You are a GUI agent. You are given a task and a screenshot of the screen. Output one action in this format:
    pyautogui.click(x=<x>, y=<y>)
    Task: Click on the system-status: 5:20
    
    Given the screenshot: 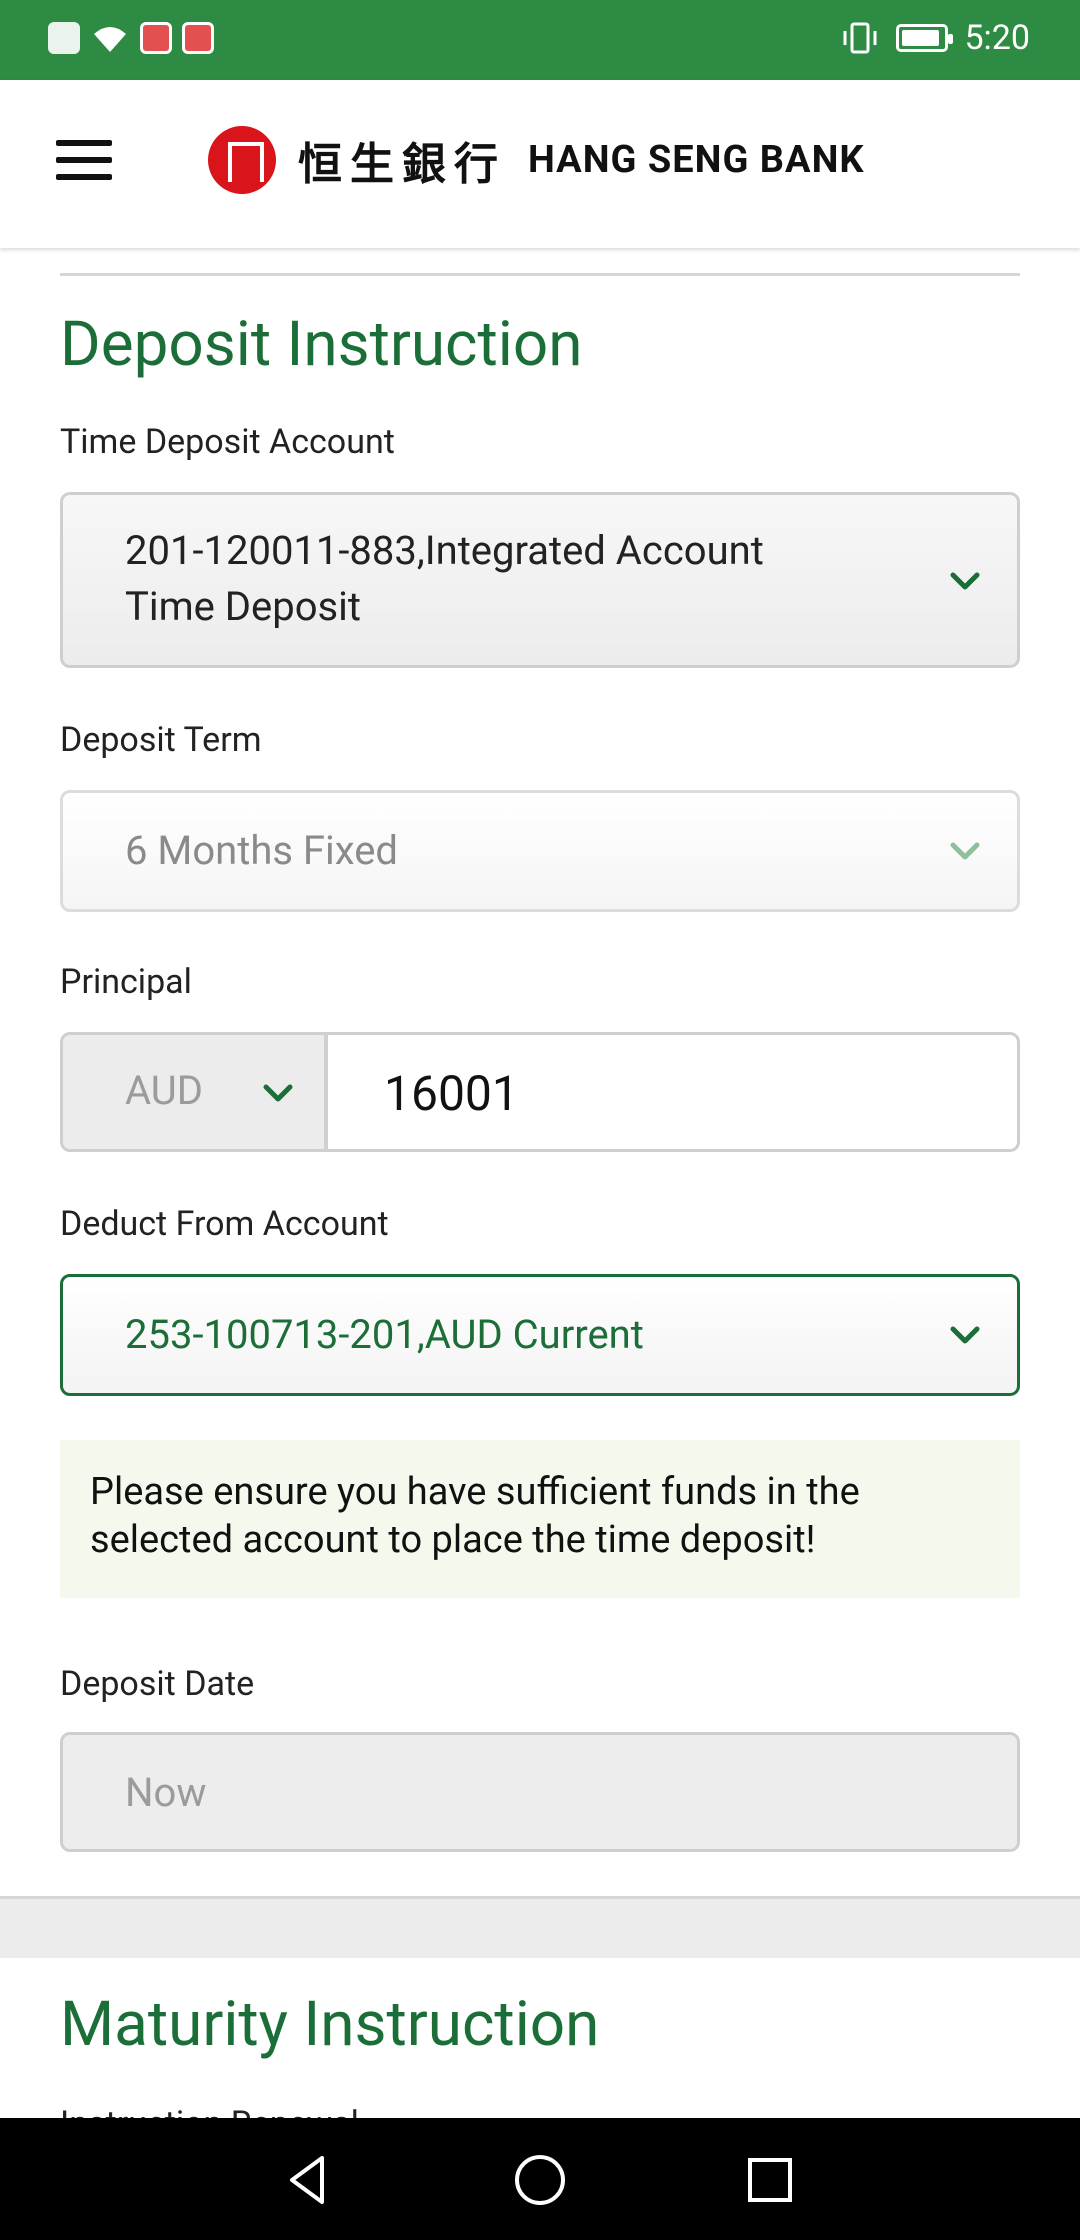 What is the action you would take?
    pyautogui.click(x=935, y=38)
    